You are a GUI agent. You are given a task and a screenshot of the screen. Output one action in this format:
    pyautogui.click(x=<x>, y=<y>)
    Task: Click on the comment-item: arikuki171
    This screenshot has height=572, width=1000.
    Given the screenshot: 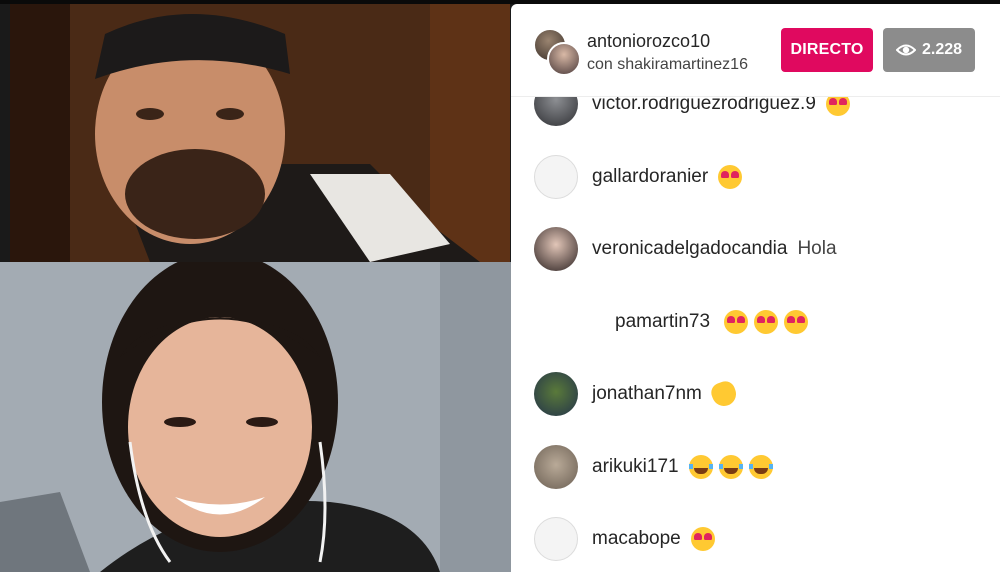 What is the action you would take?
    pyautogui.click(x=653, y=467)
    